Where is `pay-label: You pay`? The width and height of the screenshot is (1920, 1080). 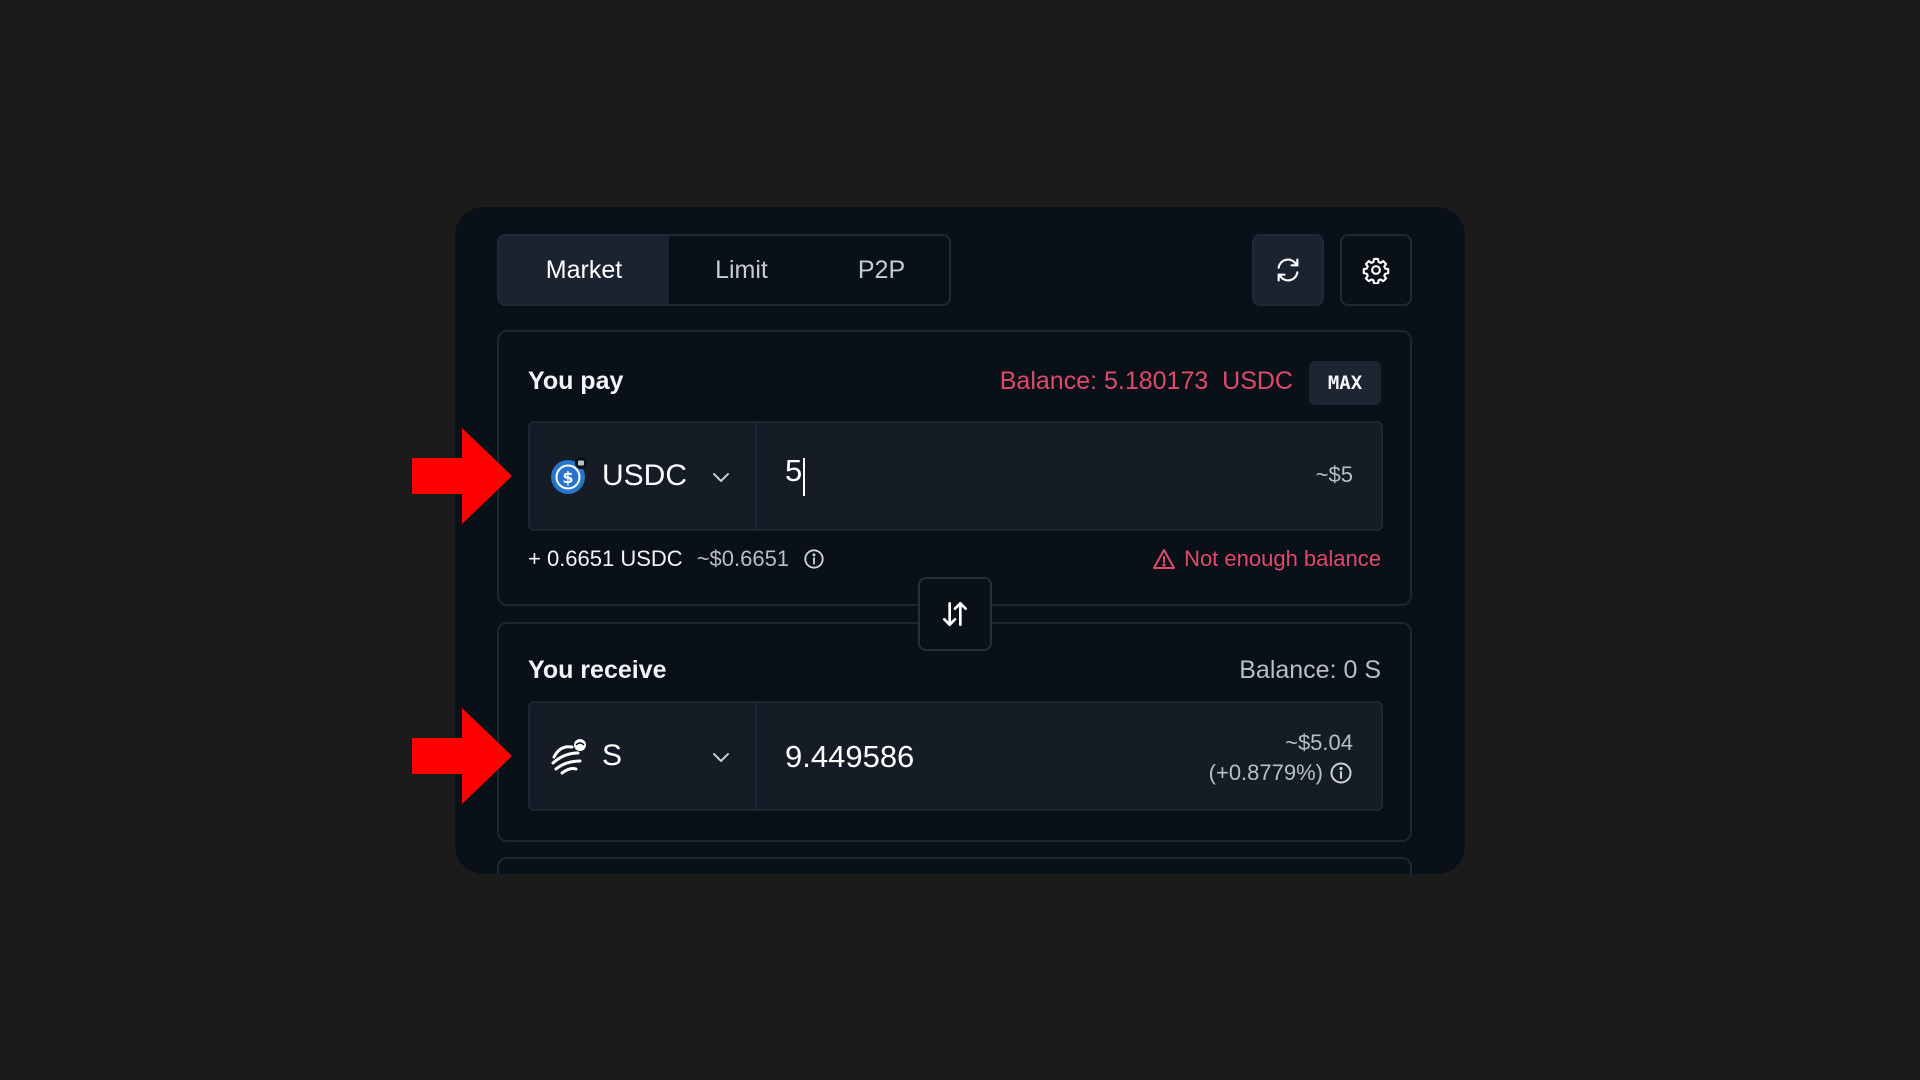
pay-label: You pay is located at coordinates (576, 381).